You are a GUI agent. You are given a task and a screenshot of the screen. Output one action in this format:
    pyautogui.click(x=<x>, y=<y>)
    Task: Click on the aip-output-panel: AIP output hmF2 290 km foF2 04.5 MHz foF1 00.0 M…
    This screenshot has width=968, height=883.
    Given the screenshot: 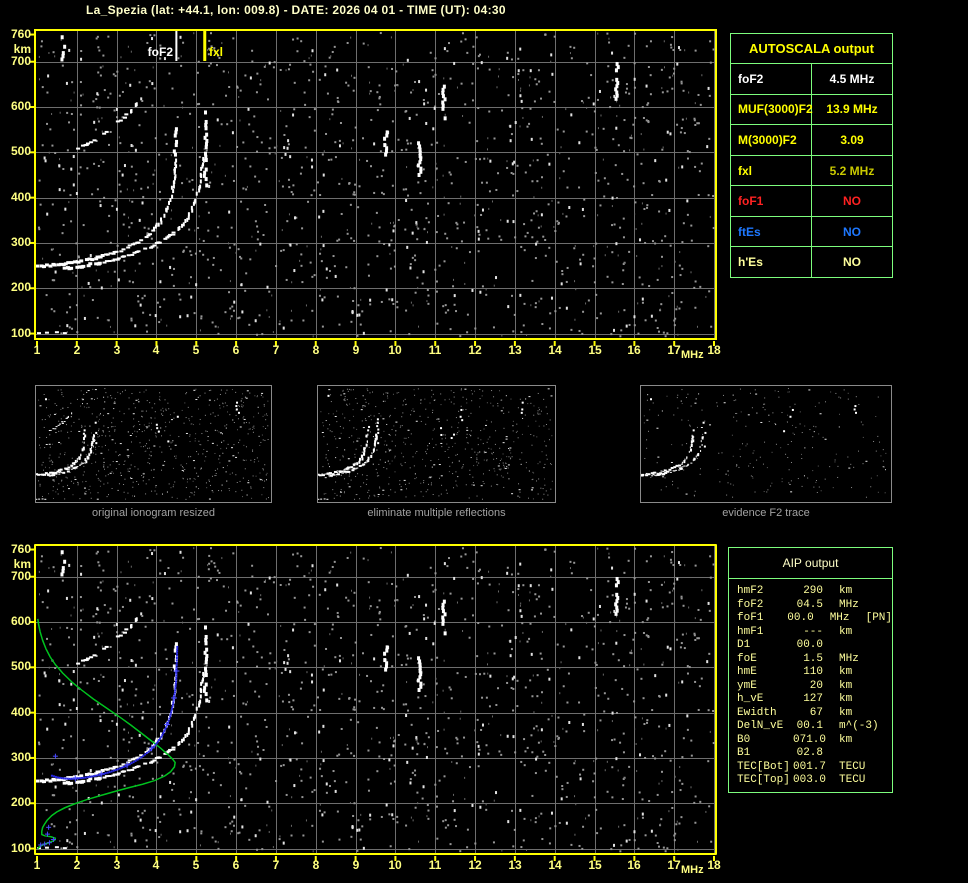 What is the action you would take?
    pyautogui.click(x=810, y=670)
    